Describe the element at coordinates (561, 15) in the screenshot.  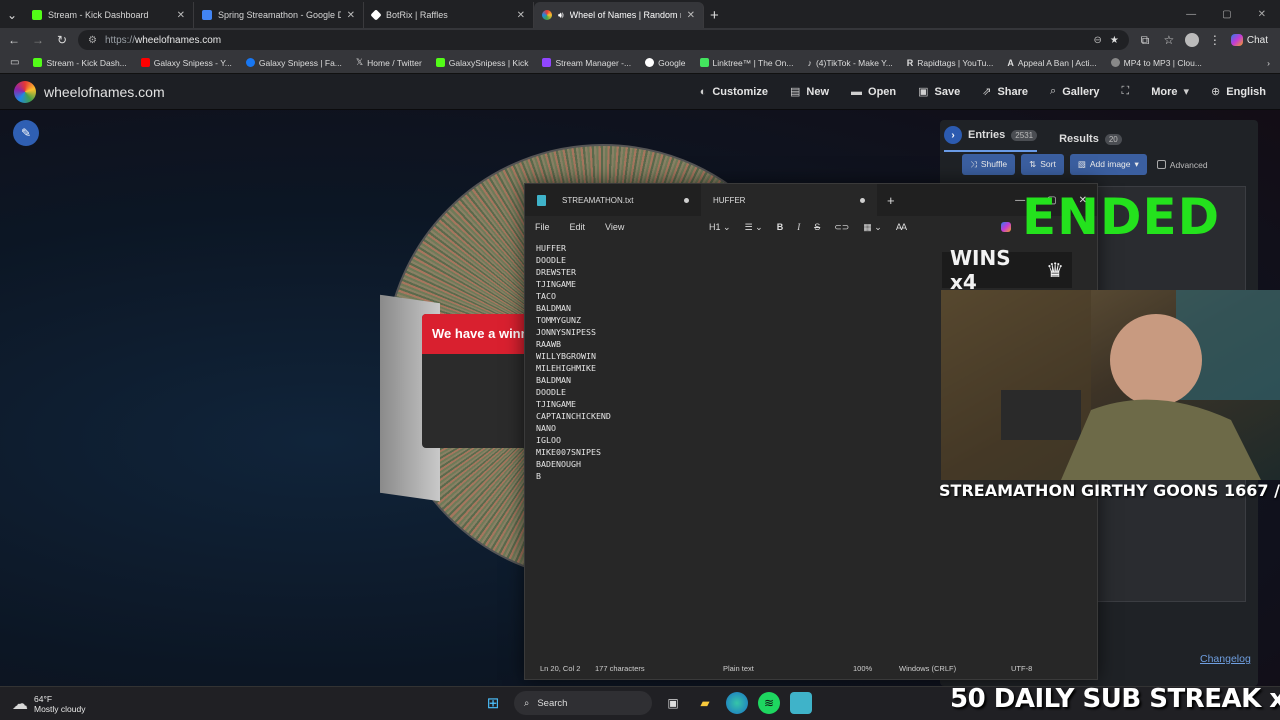
I see `speaker-icon: 🔊︎` at that location.